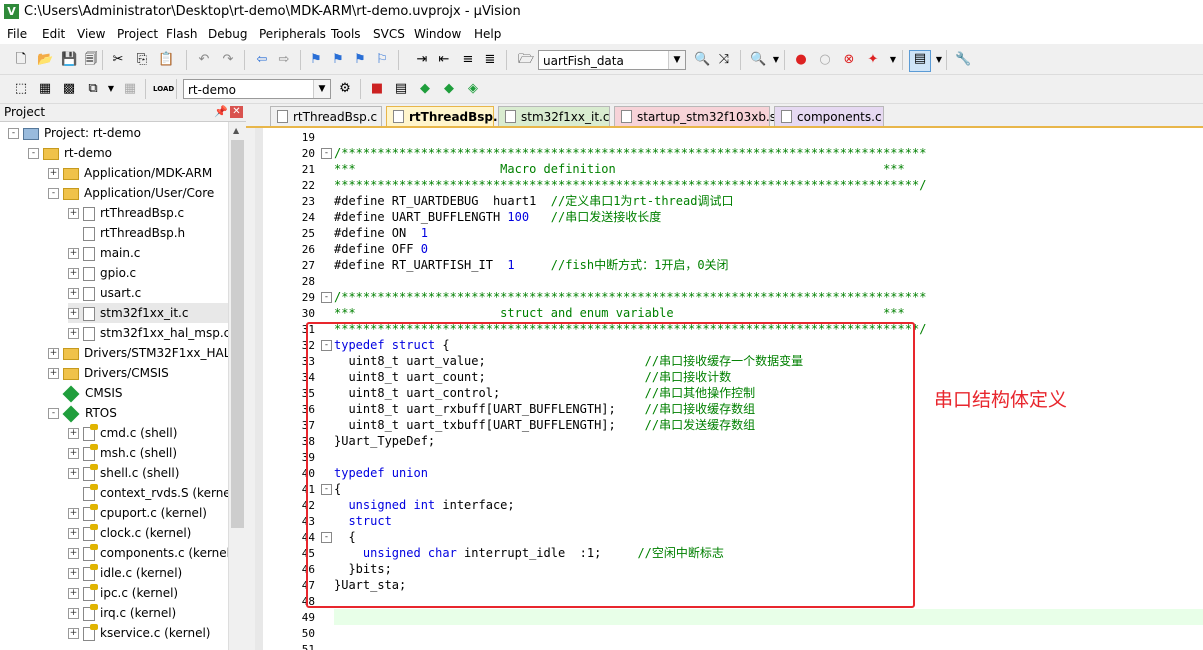 This screenshot has width=1203, height=650. What do you see at coordinates (228, 60) in the screenshot?
I see `redo-icon: ↷` at bounding box center [228, 60].